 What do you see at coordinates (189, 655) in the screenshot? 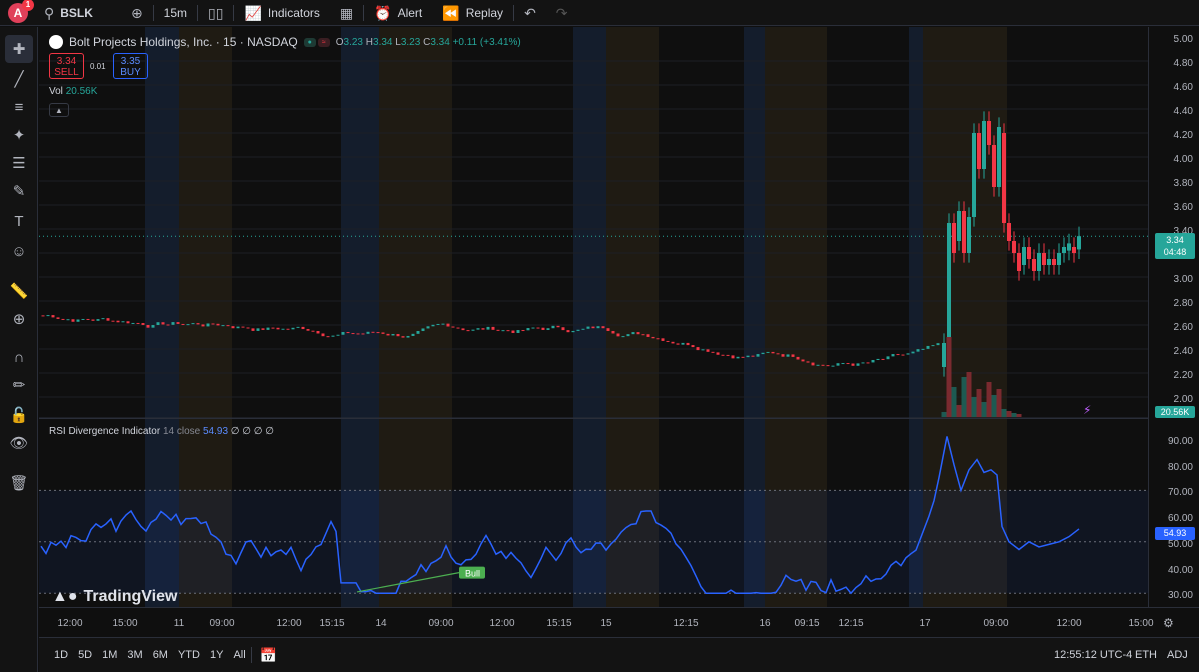
I see `range-button-ytd: YTD` at bounding box center [189, 655].